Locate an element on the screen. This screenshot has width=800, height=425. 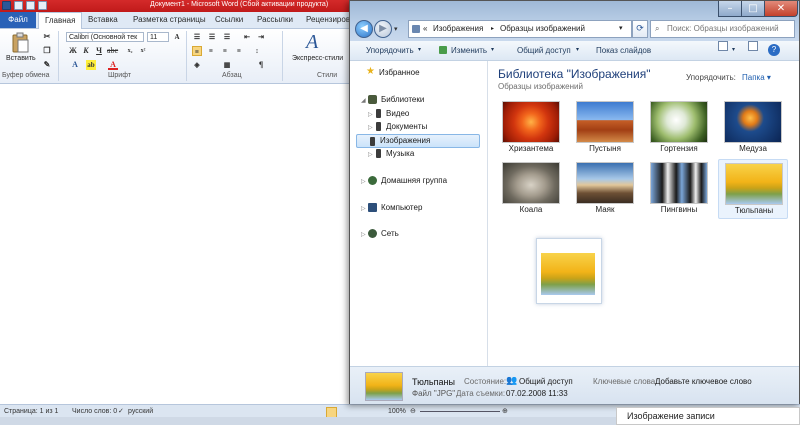
undo-icon is located at coordinates (30, 5).